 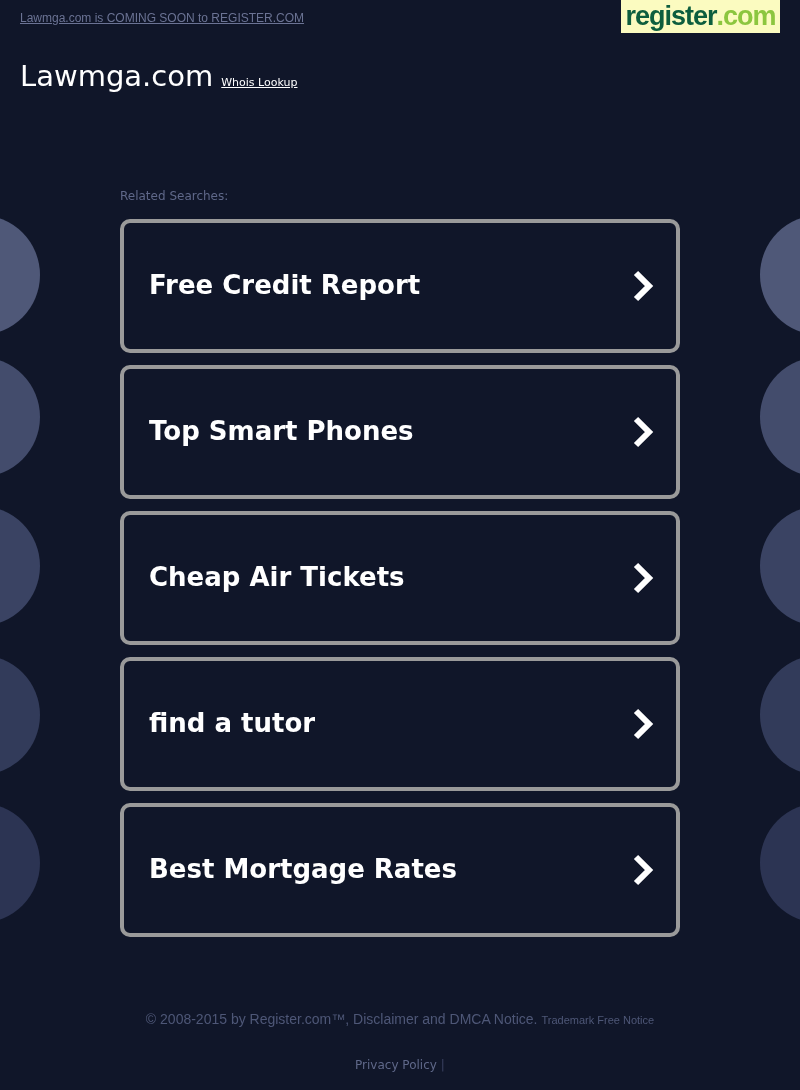 I want to click on search-link: Top Smart Phones, so click(x=400, y=431).